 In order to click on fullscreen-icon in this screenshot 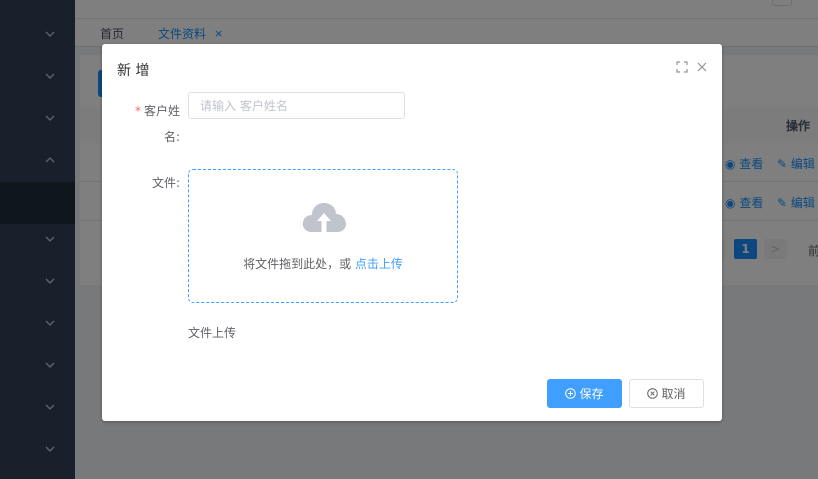, I will do `click(682, 67)`.